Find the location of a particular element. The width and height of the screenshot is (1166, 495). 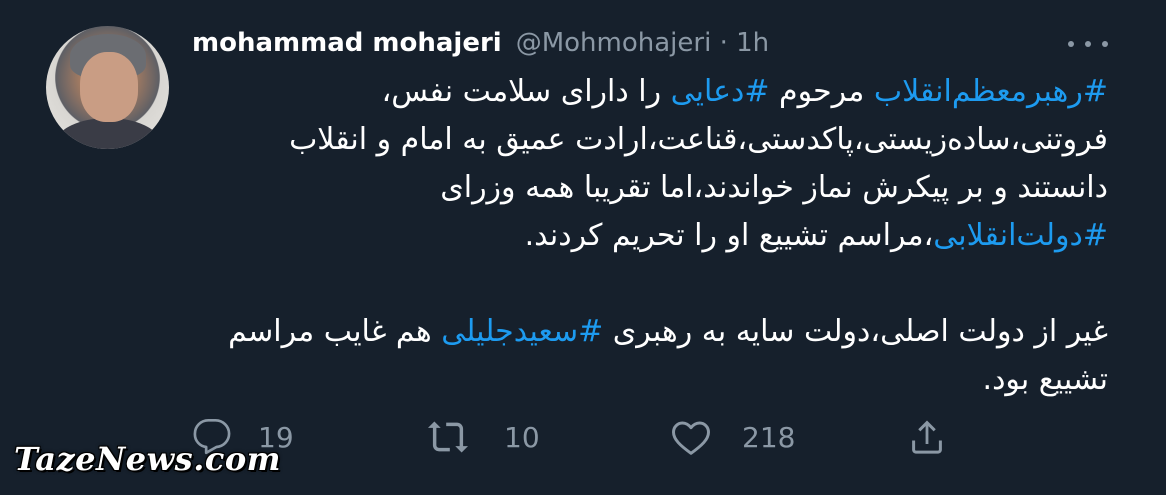

author-handle-text: @Mohmohajeri is located at coordinates (613, 43).